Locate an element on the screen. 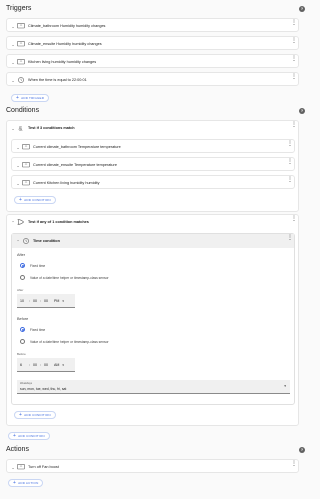 The image size is (320, 499). before-ampm: AM is located at coordinates (56, 365).